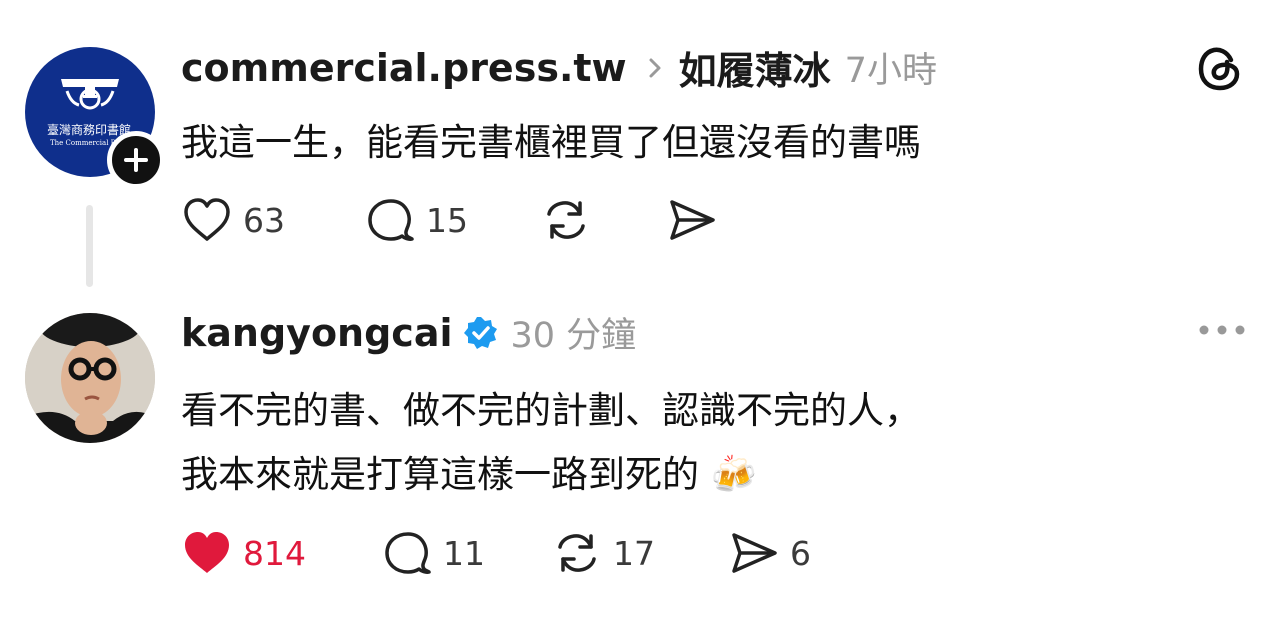  What do you see at coordinates (551, 142) in the screenshot?
I see `post-text: 我這一生，能看完書櫃裡買了但還沒看的書嗎` at bounding box center [551, 142].